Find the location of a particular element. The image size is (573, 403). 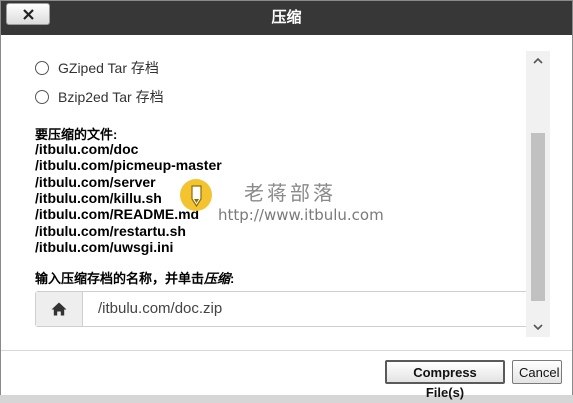

file-item: /itbulu.com/killu.sh is located at coordinates (98, 198).